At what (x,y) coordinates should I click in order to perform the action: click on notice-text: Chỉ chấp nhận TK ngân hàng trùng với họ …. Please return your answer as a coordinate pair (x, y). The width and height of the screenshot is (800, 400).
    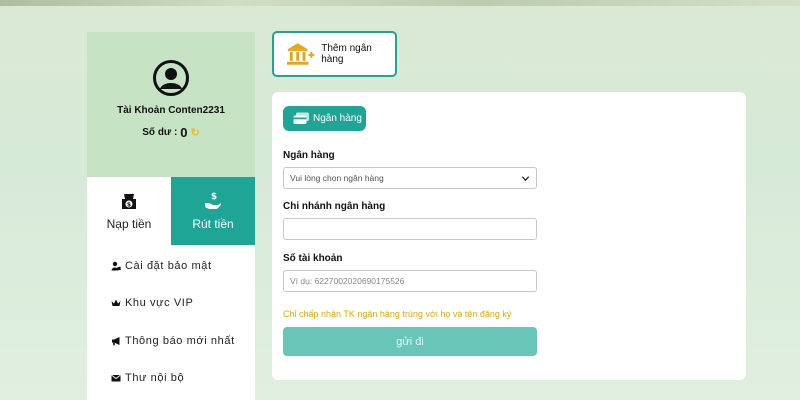
    Looking at the image, I should click on (397, 314).